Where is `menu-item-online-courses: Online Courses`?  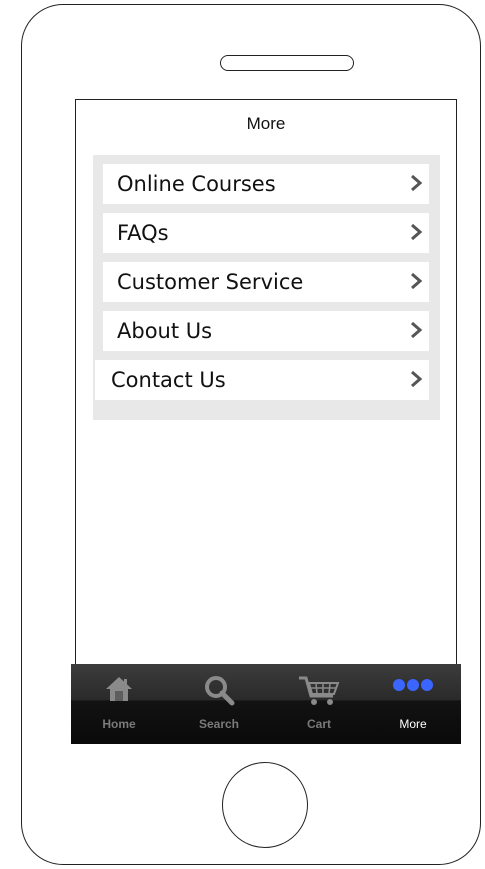
menu-item-online-courses: Online Courses is located at coordinates (266, 184).